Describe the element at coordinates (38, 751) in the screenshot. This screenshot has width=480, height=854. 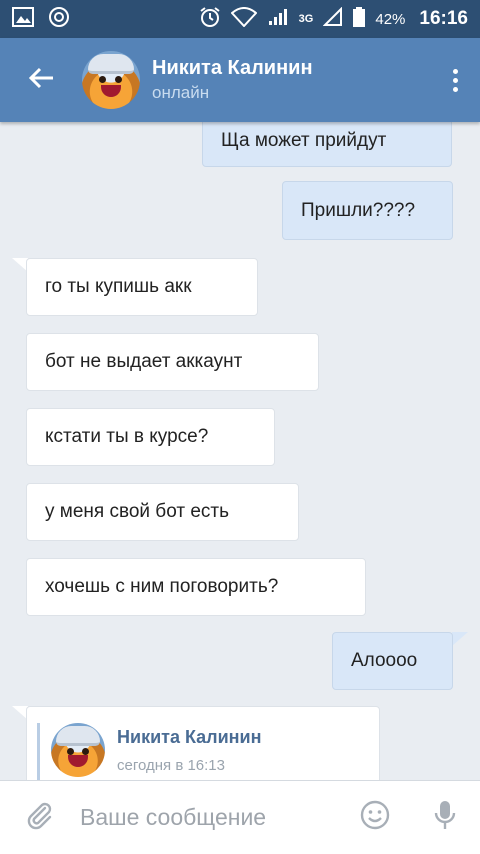
I see `forward-quote-bar` at that location.